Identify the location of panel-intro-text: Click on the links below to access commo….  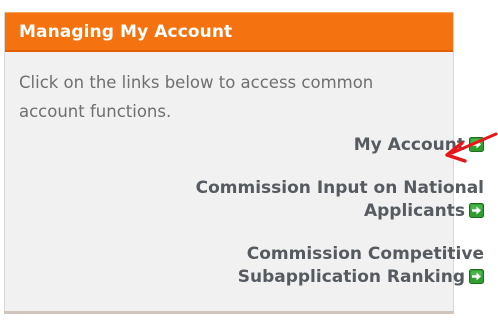
(196, 97).